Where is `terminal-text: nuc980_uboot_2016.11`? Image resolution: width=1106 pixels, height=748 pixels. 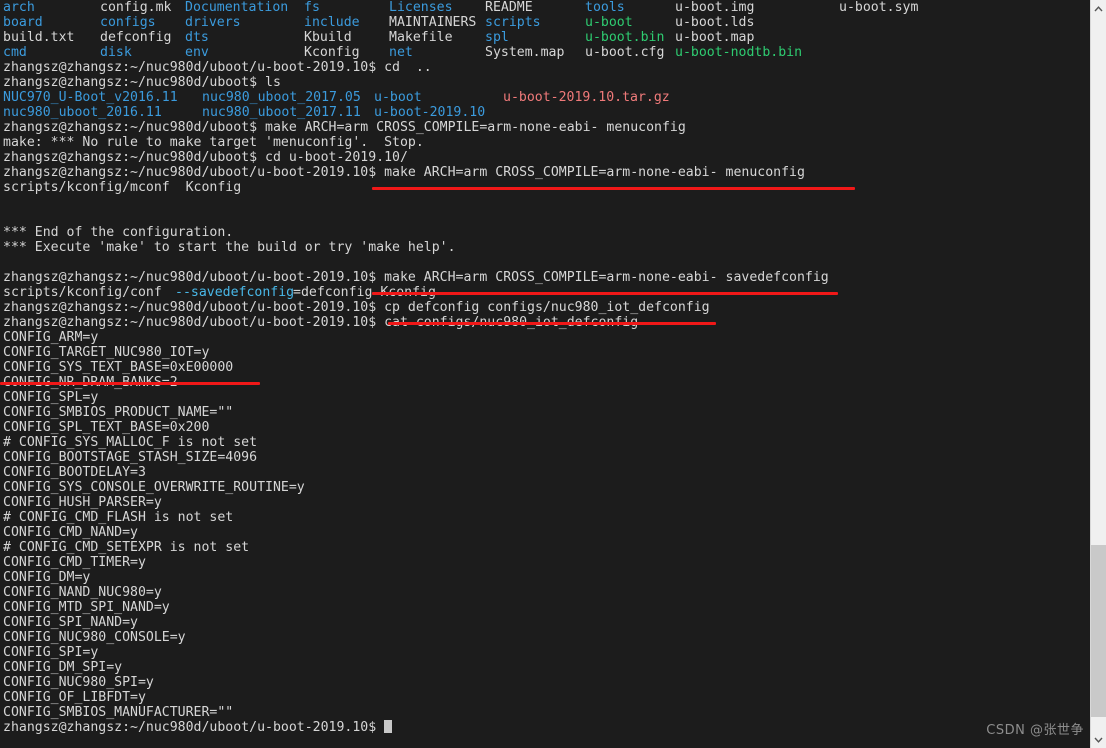
terminal-text: nuc980_uboot_2016.11 is located at coordinates (82, 112).